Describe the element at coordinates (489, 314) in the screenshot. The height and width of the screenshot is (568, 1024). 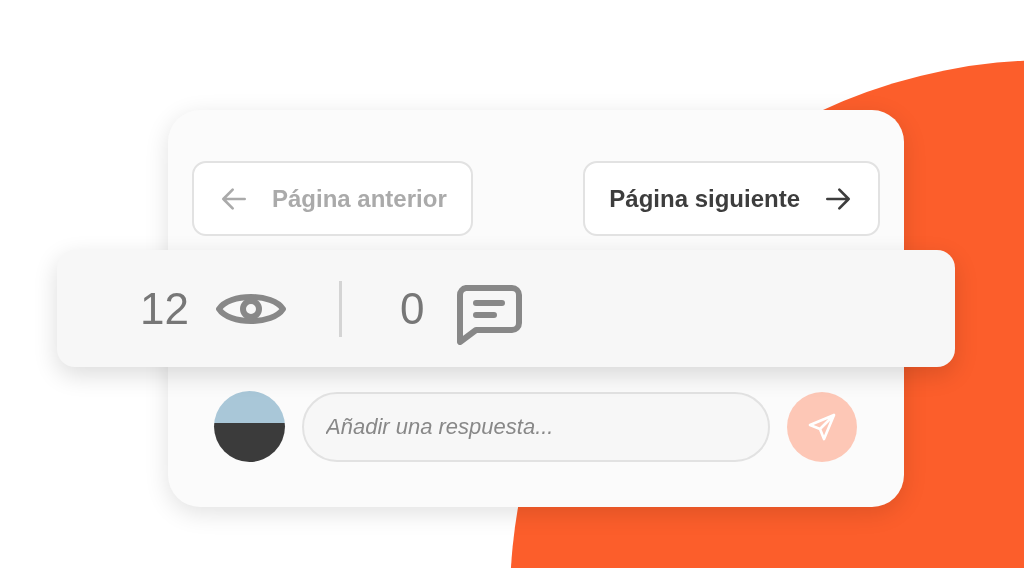
I see `chat-bubble-icon` at that location.